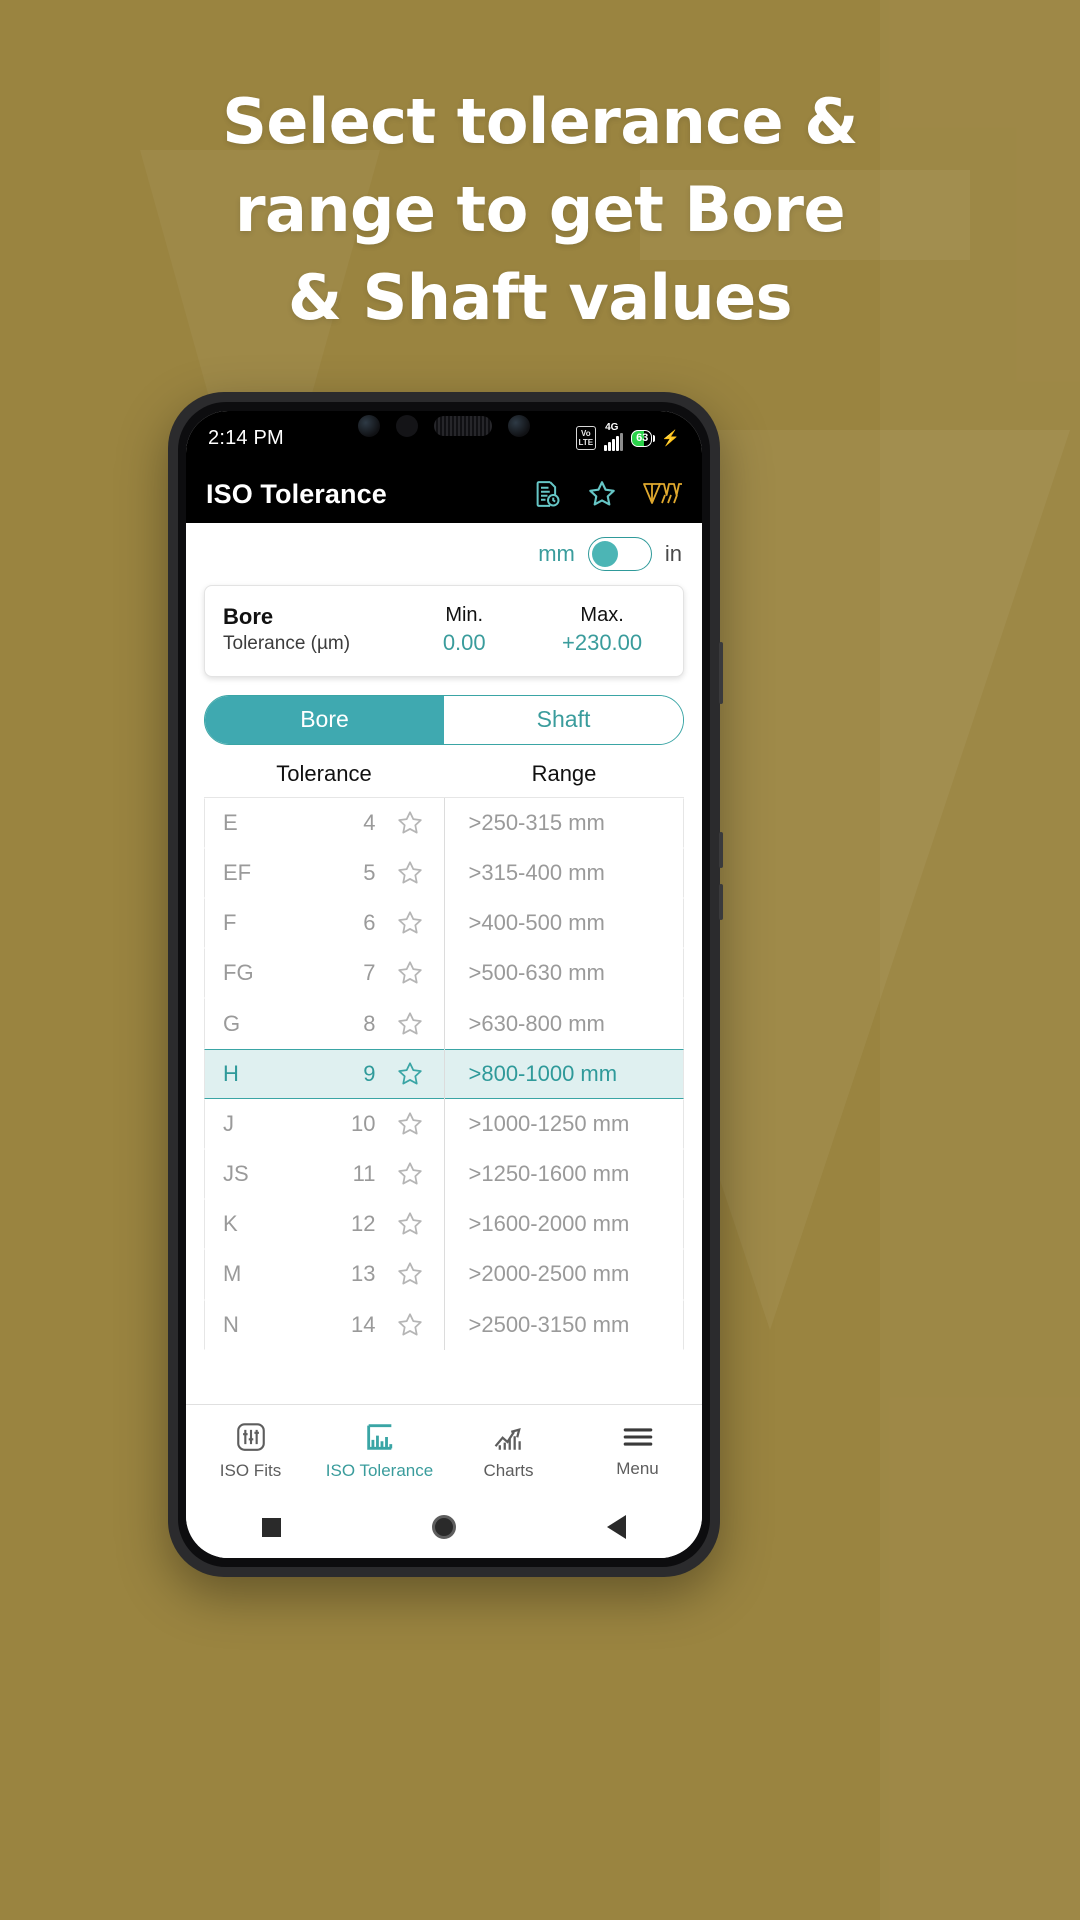 The width and height of the screenshot is (1080, 1920). I want to click on tolerance-grade: 13, so click(363, 1274).